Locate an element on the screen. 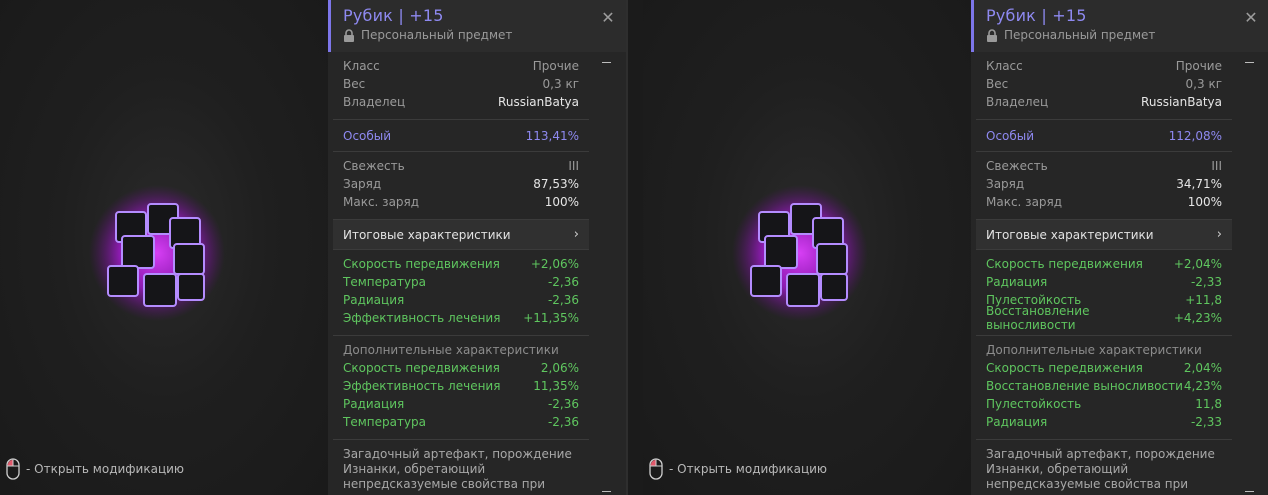  state-section: Свежесть III Заряд 87,53% Макс. заряд 100% is located at coordinates (461, 186).